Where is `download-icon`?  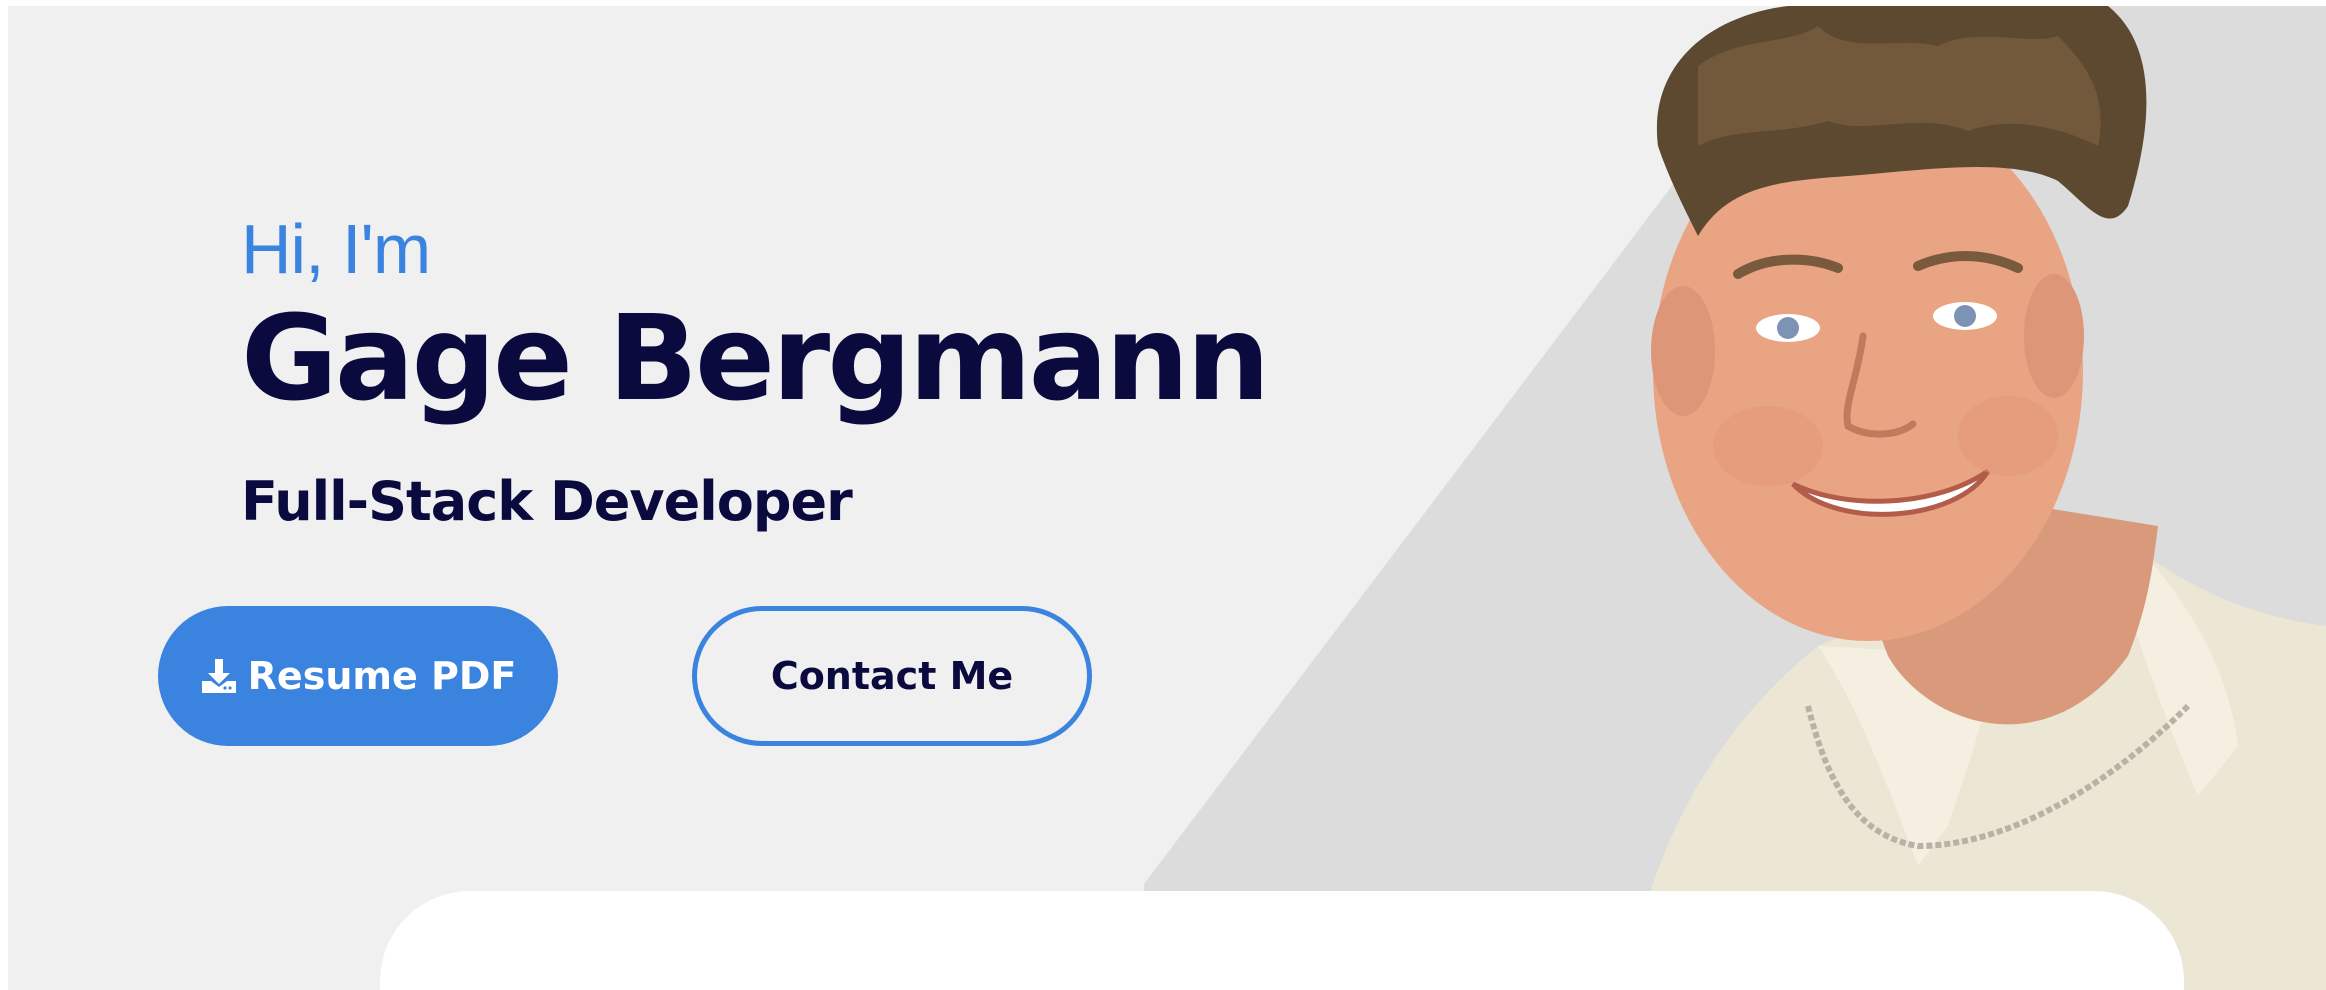 download-icon is located at coordinates (219, 676).